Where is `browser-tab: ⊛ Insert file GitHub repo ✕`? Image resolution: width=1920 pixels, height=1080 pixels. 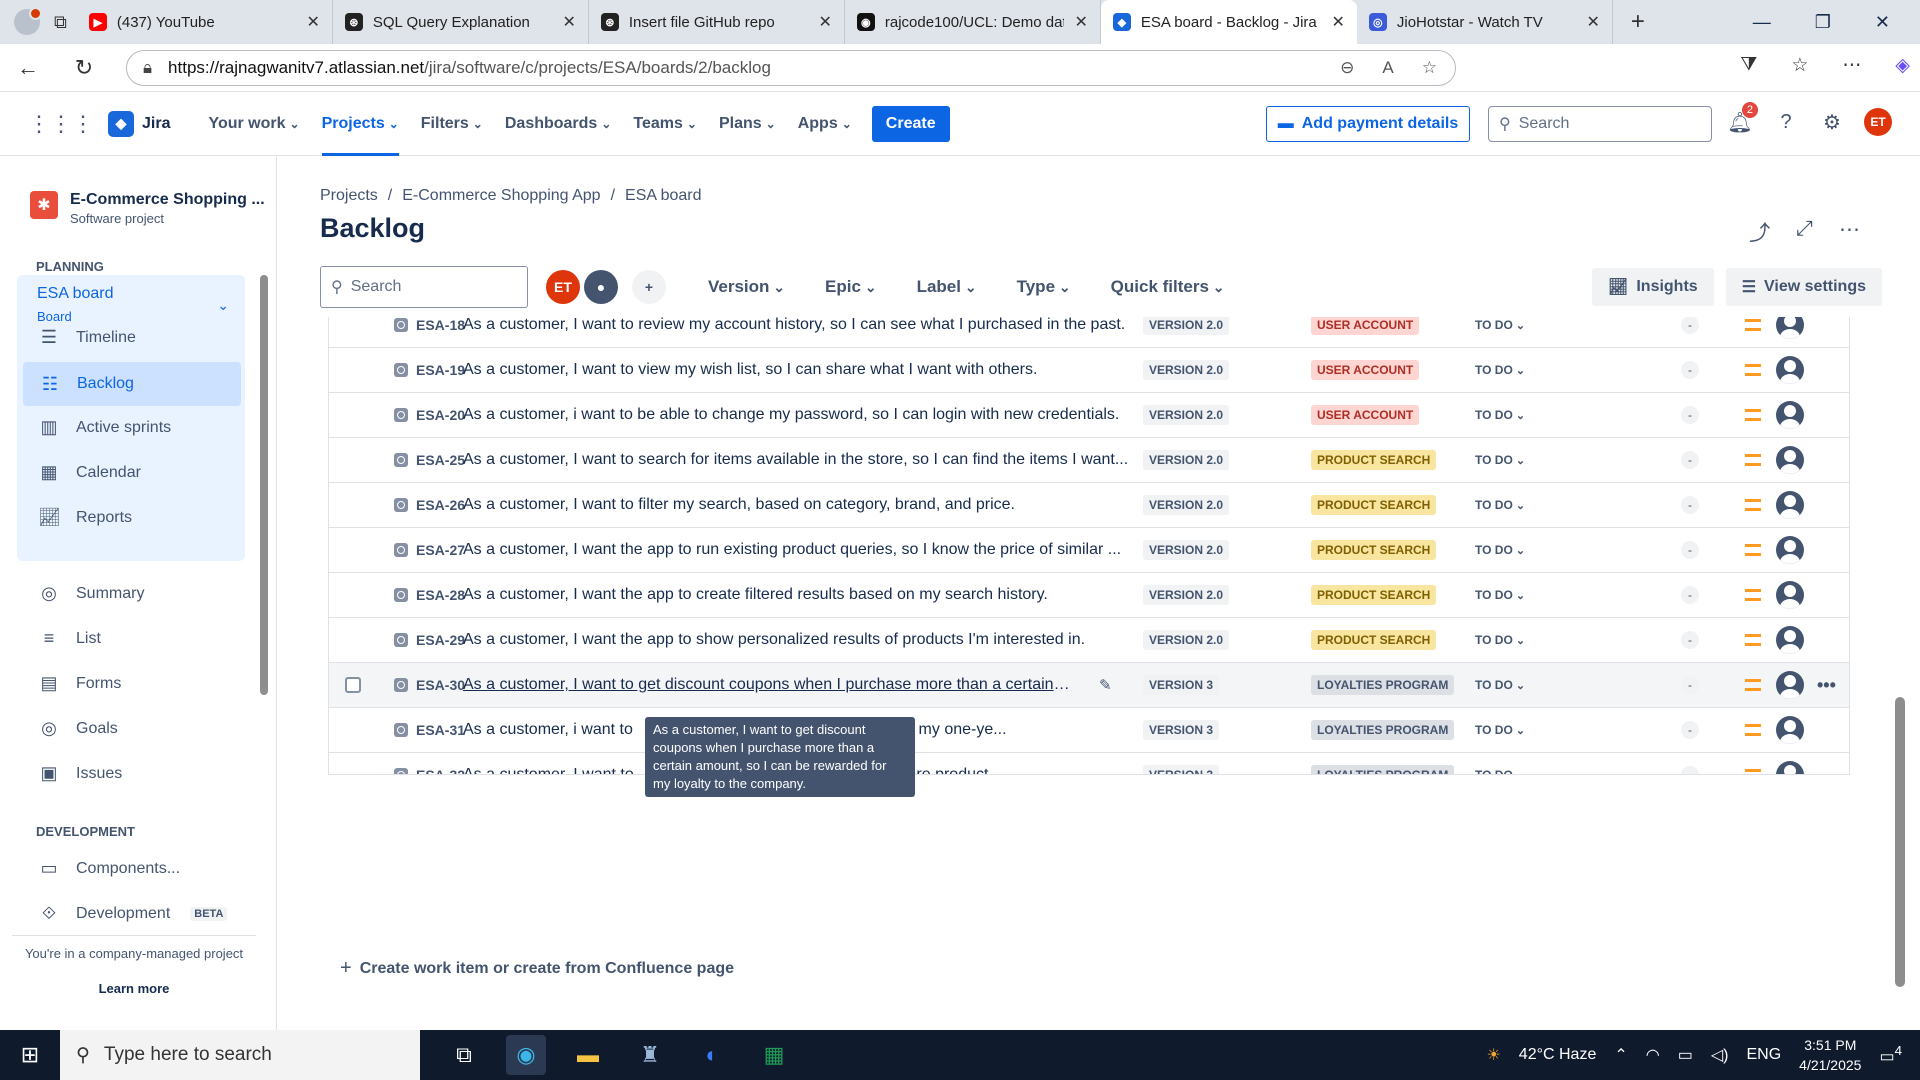 browser-tab: ⊛ Insert file GitHub repo ✕ is located at coordinates (717, 22).